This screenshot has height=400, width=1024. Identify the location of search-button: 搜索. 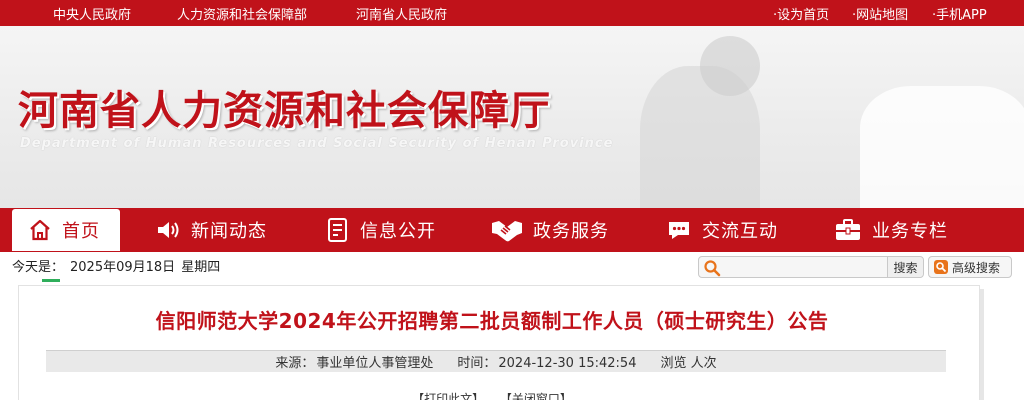
(905, 267).